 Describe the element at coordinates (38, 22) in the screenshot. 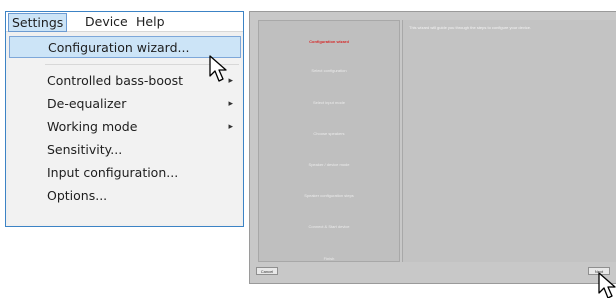

I see `menu-settings: Settings` at that location.